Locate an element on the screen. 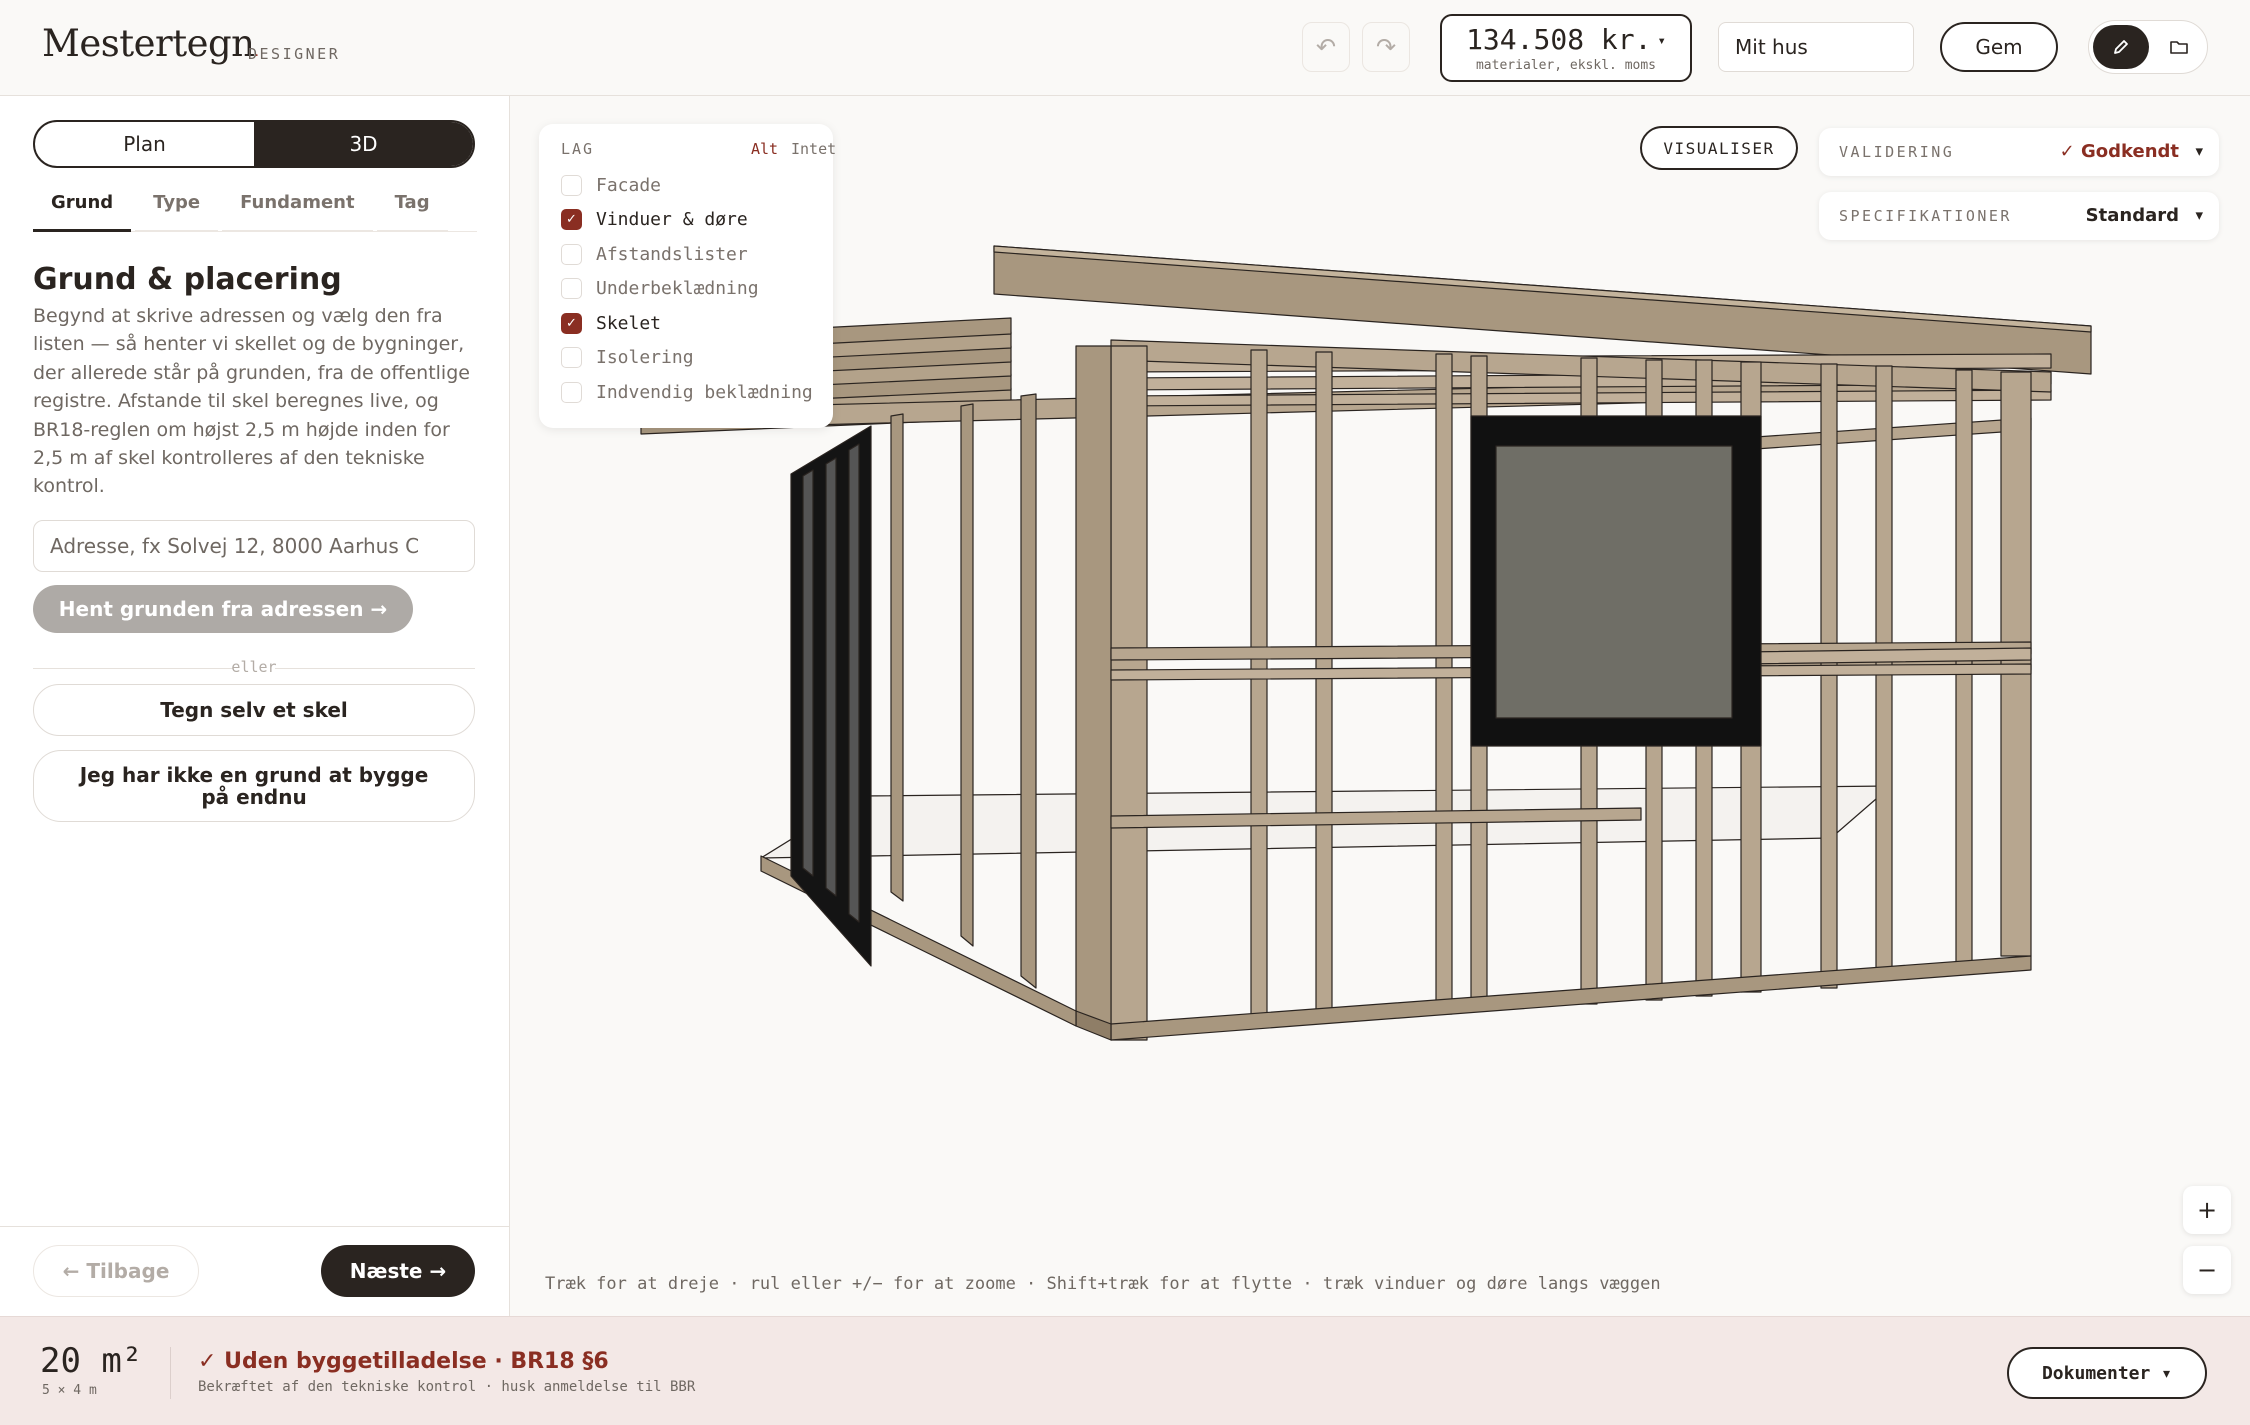 This screenshot has width=2250, height=1425. or-label: eller is located at coordinates (254, 667).